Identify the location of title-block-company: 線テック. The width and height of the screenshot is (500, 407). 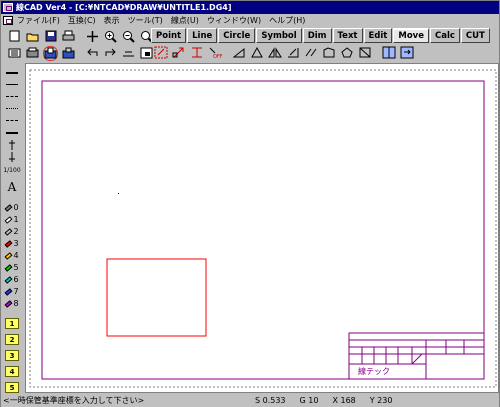
(374, 371).